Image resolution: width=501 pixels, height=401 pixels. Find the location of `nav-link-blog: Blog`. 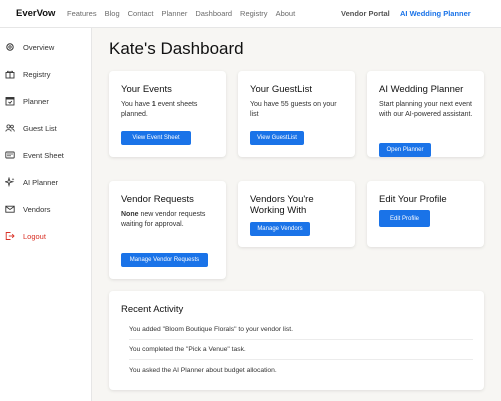

nav-link-blog: Blog is located at coordinates (112, 13).